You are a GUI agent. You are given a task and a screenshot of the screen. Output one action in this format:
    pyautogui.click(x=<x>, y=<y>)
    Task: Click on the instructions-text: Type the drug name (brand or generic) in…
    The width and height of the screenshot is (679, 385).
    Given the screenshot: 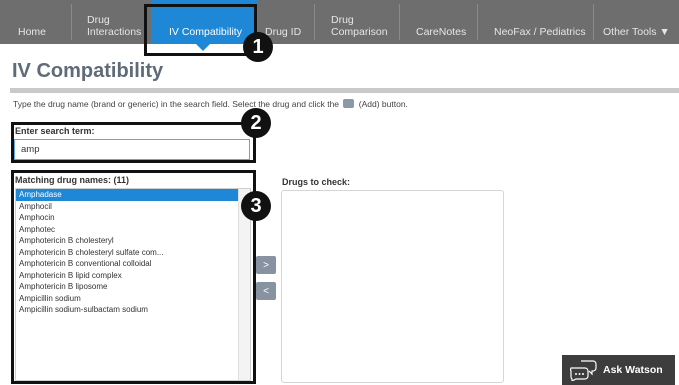 What is the action you would take?
    pyautogui.click(x=176, y=104)
    